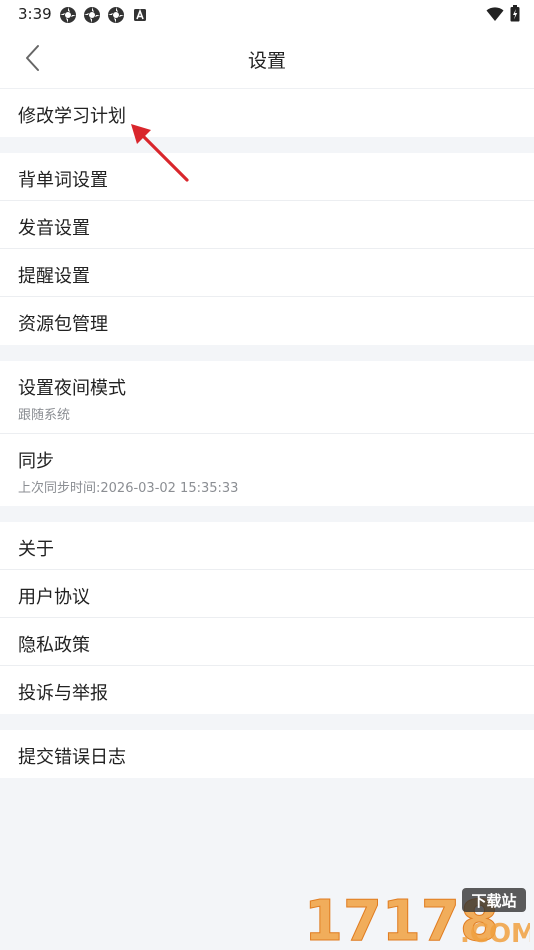  Describe the element at coordinates (267, 225) in the screenshot. I see `settings-item-pronunciation: 发音设置` at that location.